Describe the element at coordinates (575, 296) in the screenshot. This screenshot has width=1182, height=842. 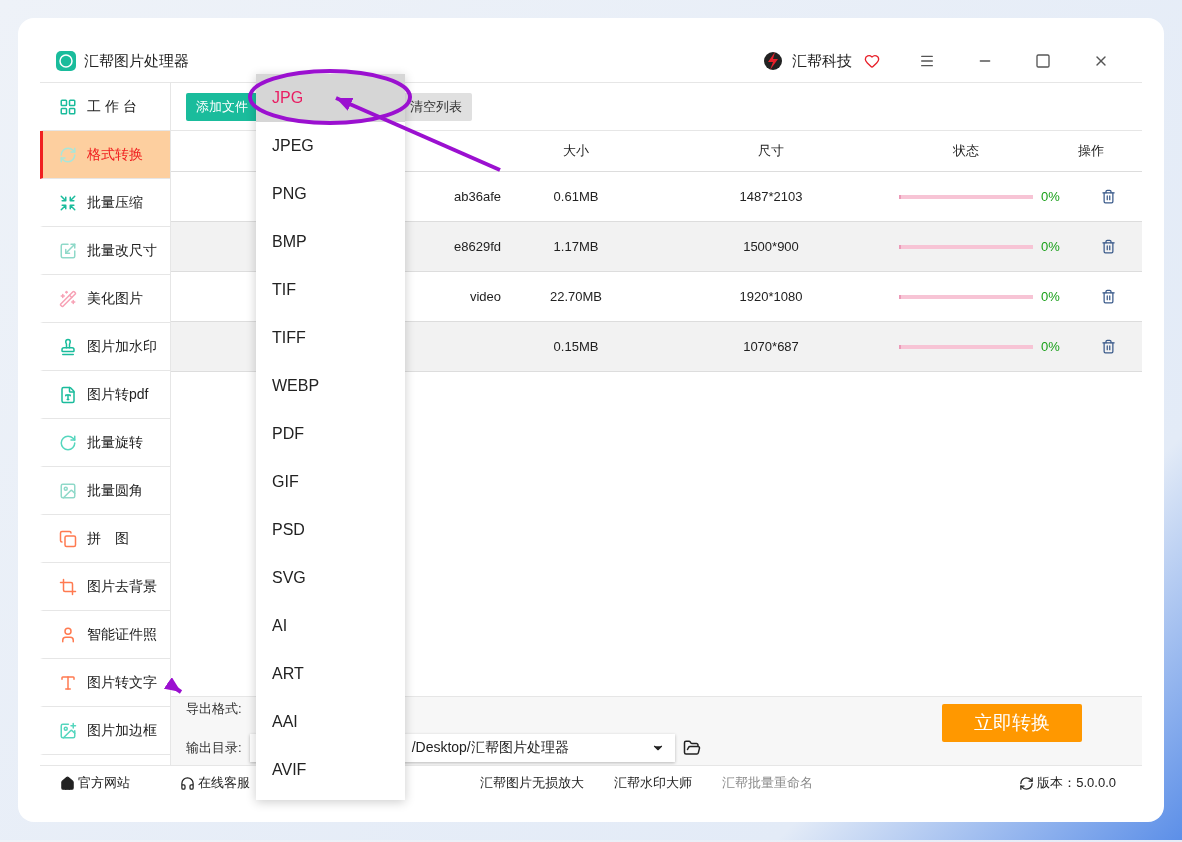
I see `size-cell-text: 22.70MB` at that location.